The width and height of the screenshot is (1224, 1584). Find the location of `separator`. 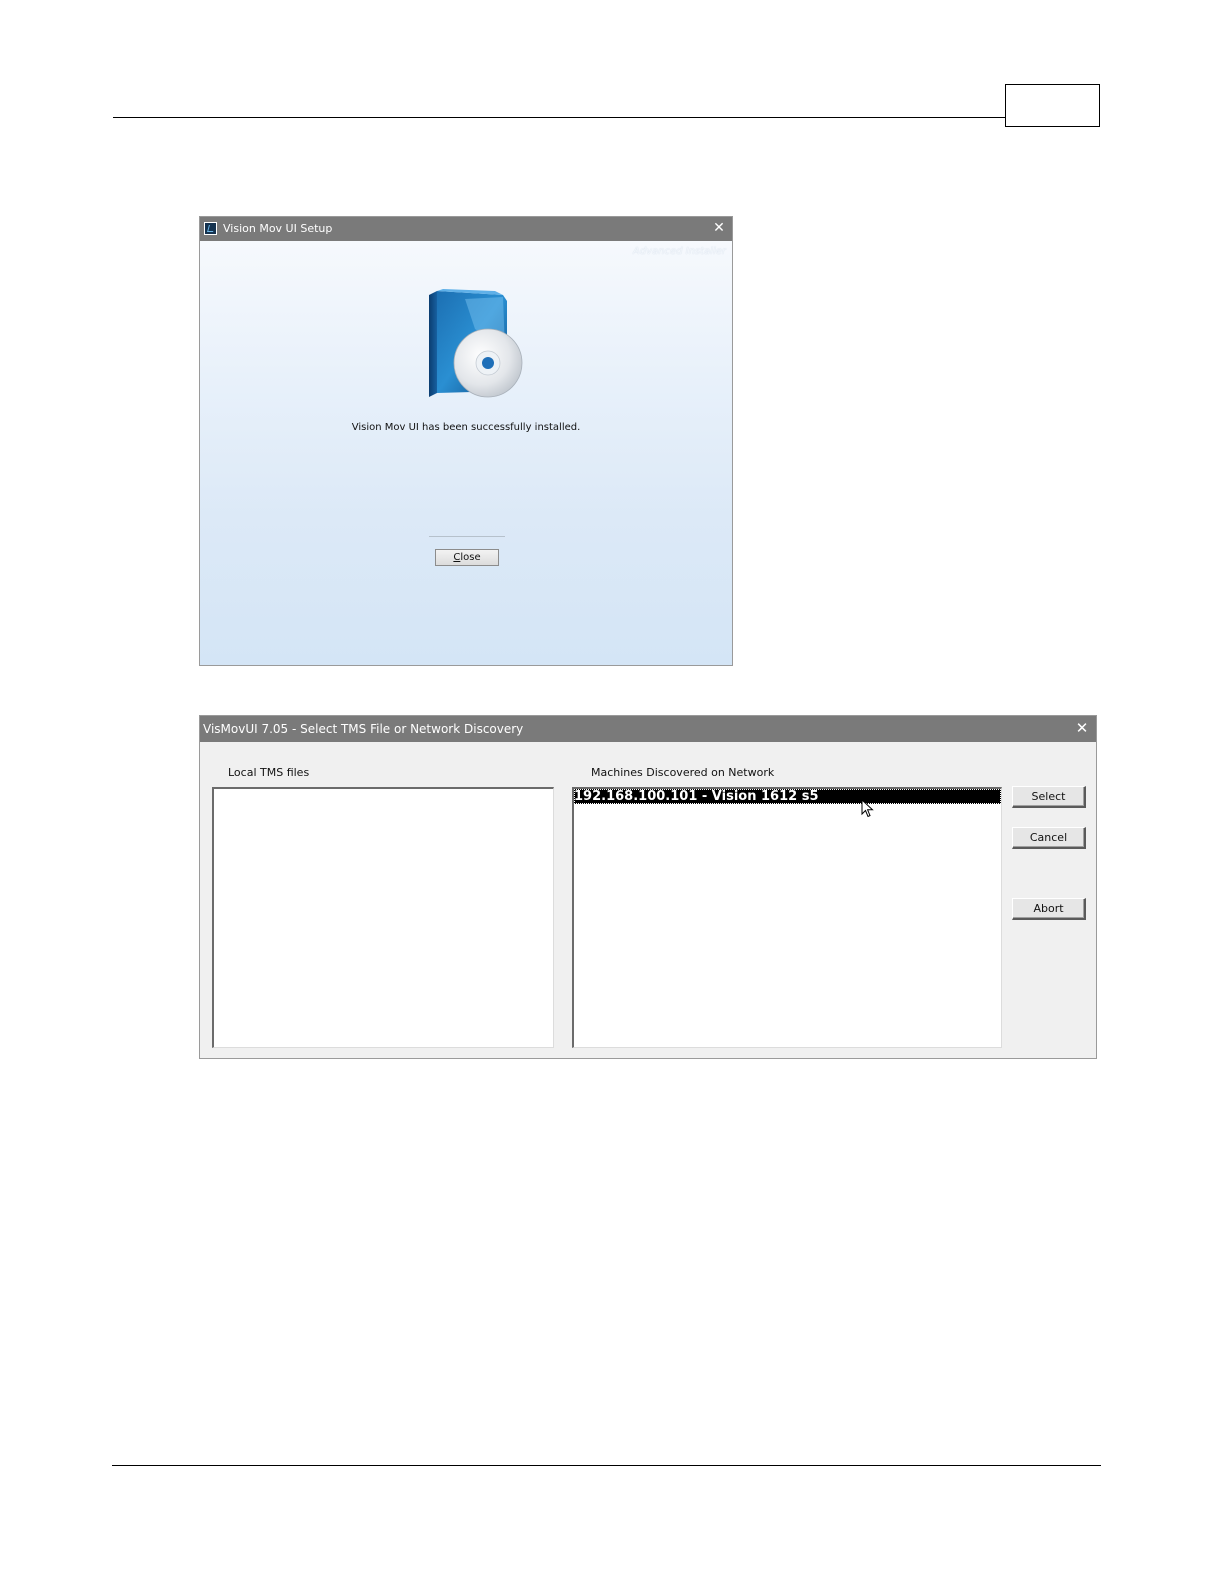

separator is located at coordinates (467, 536).